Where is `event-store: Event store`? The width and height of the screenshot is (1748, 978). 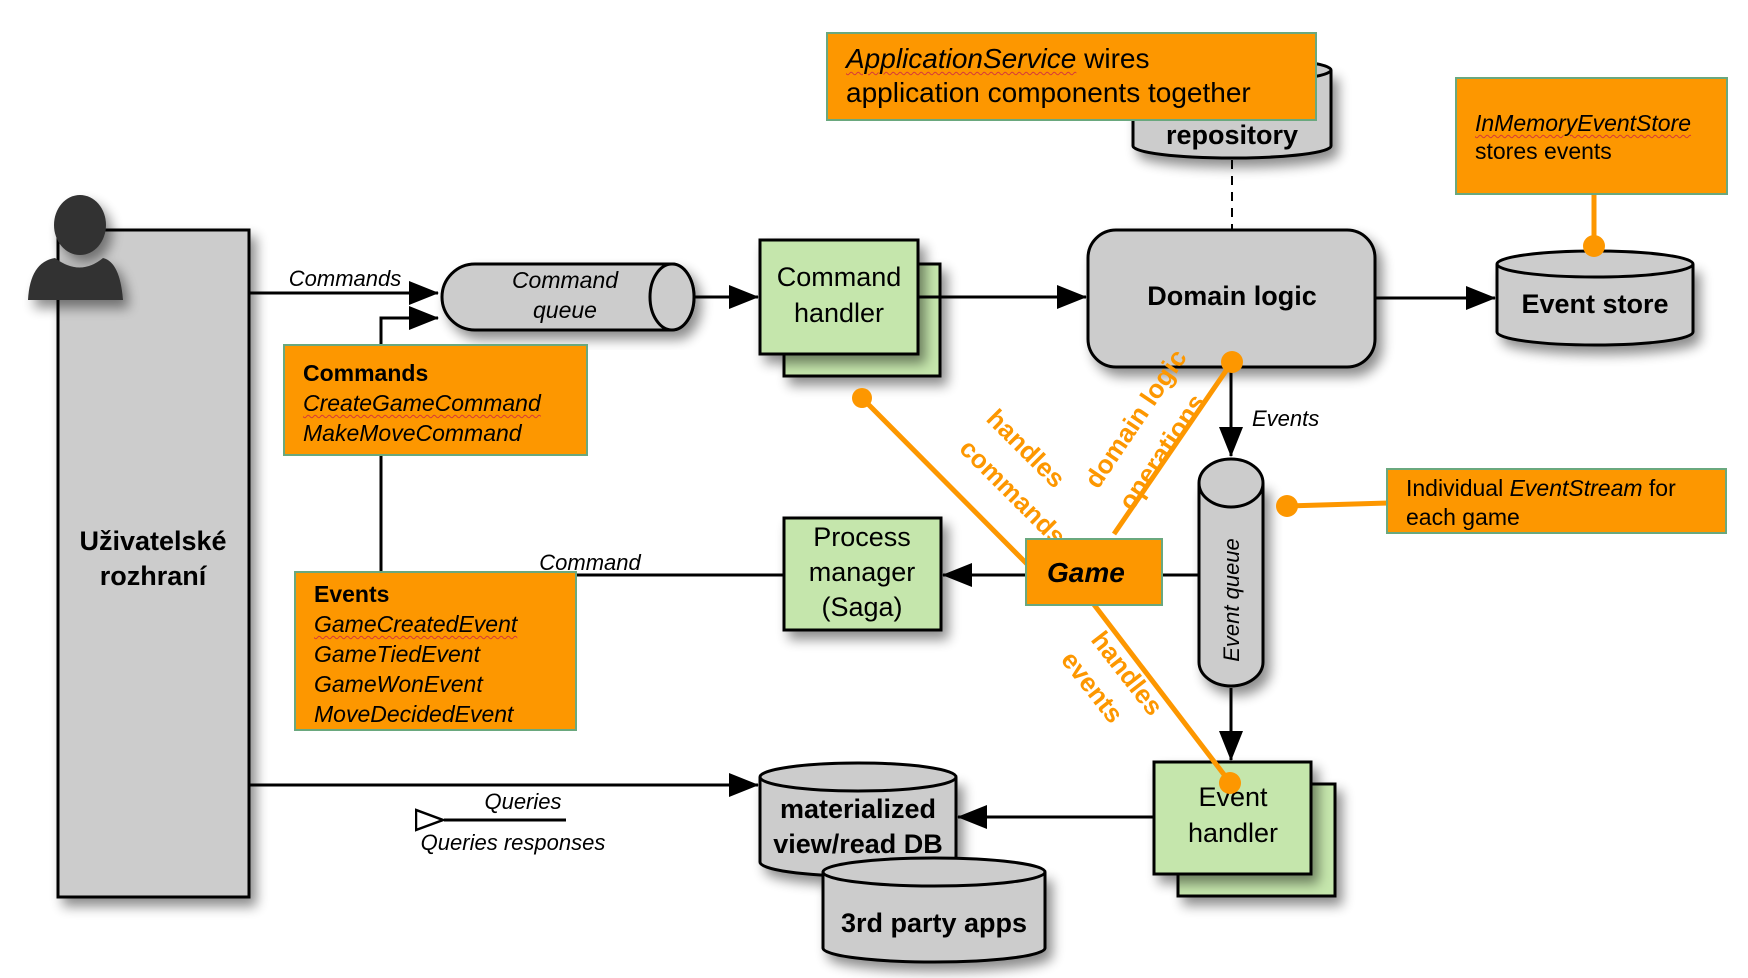
event-store: Event store is located at coordinates (1595, 298).